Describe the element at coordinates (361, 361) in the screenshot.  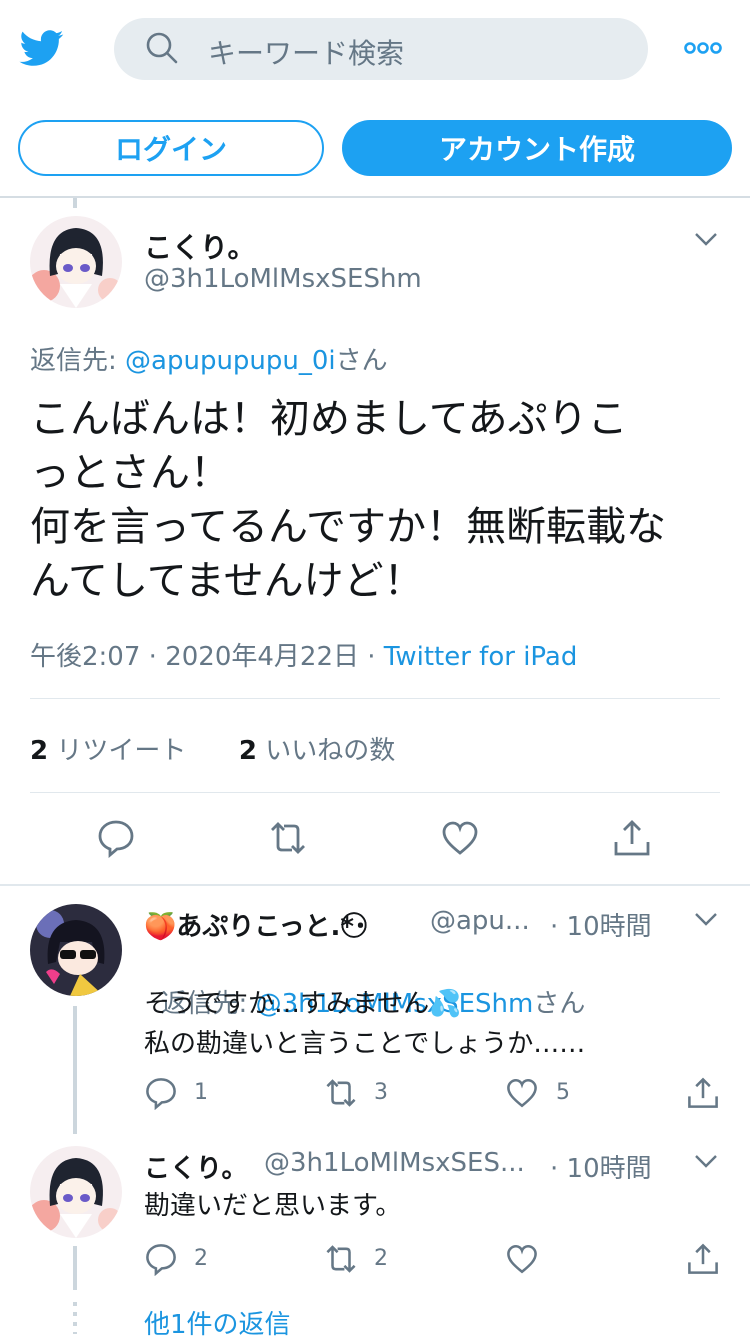
I see `replying-suffix: さん` at that location.